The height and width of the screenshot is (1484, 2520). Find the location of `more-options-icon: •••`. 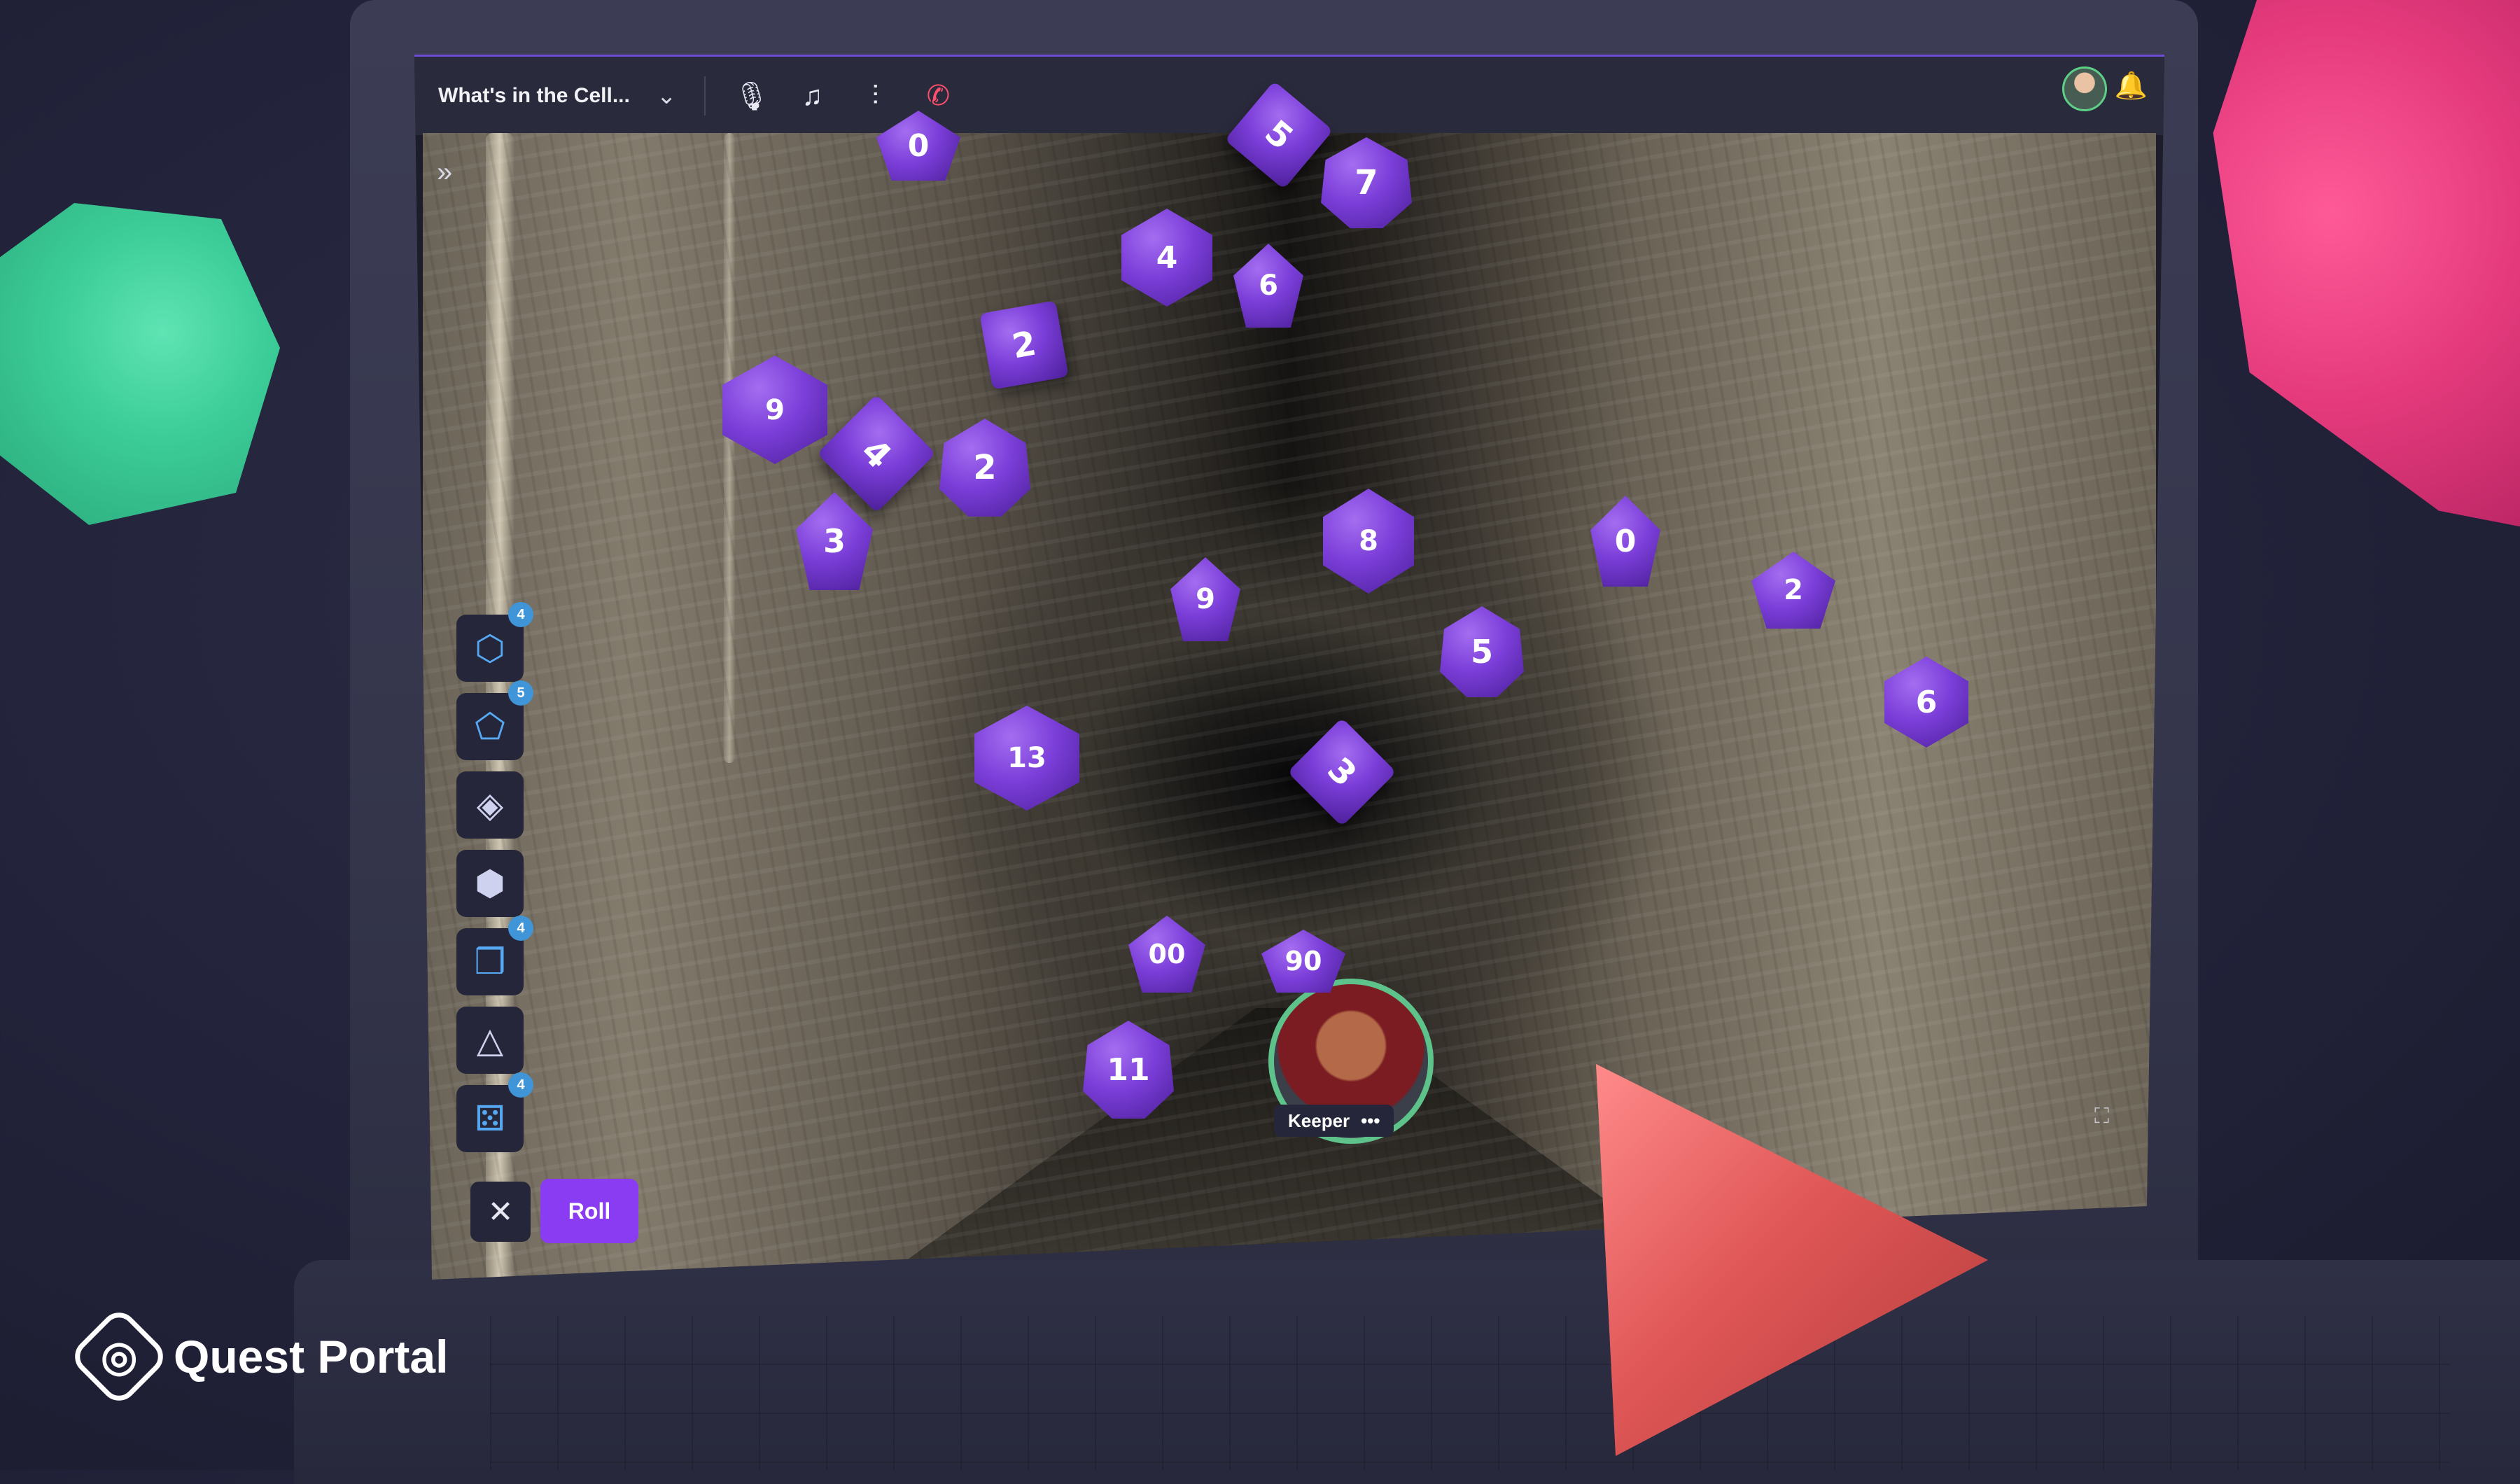

more-options-icon: ••• is located at coordinates (1370, 1121).